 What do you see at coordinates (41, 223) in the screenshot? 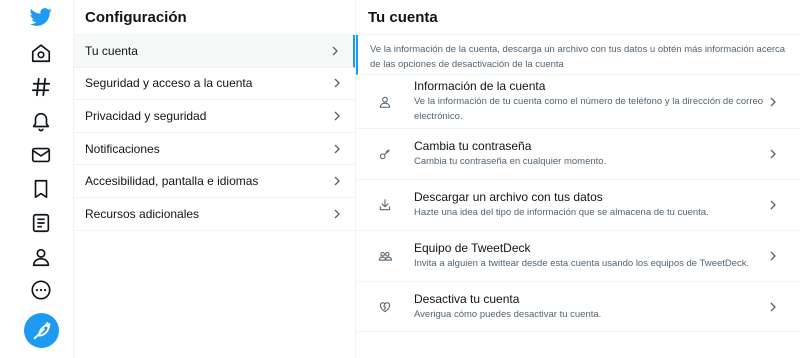
I see `lists-icon` at bounding box center [41, 223].